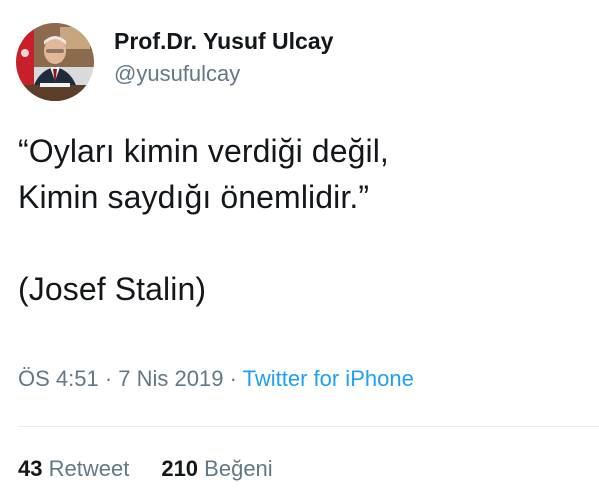 The height and width of the screenshot is (495, 599). I want to click on display-name: Prof.Dr. Yusuf Ulcay, so click(223, 41).